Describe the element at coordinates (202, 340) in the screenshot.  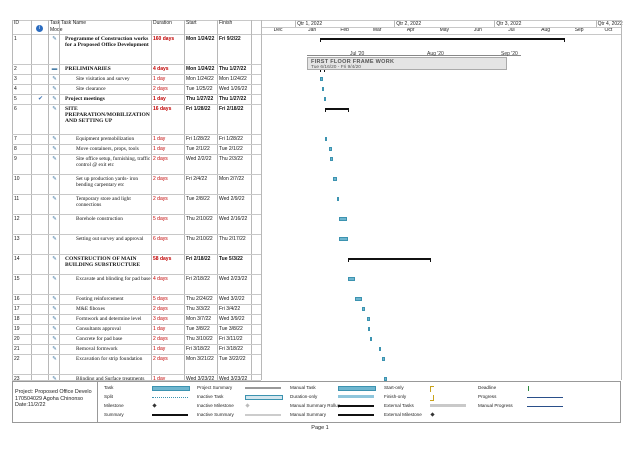
I see `task-start: Thu 3/10/22` at that location.